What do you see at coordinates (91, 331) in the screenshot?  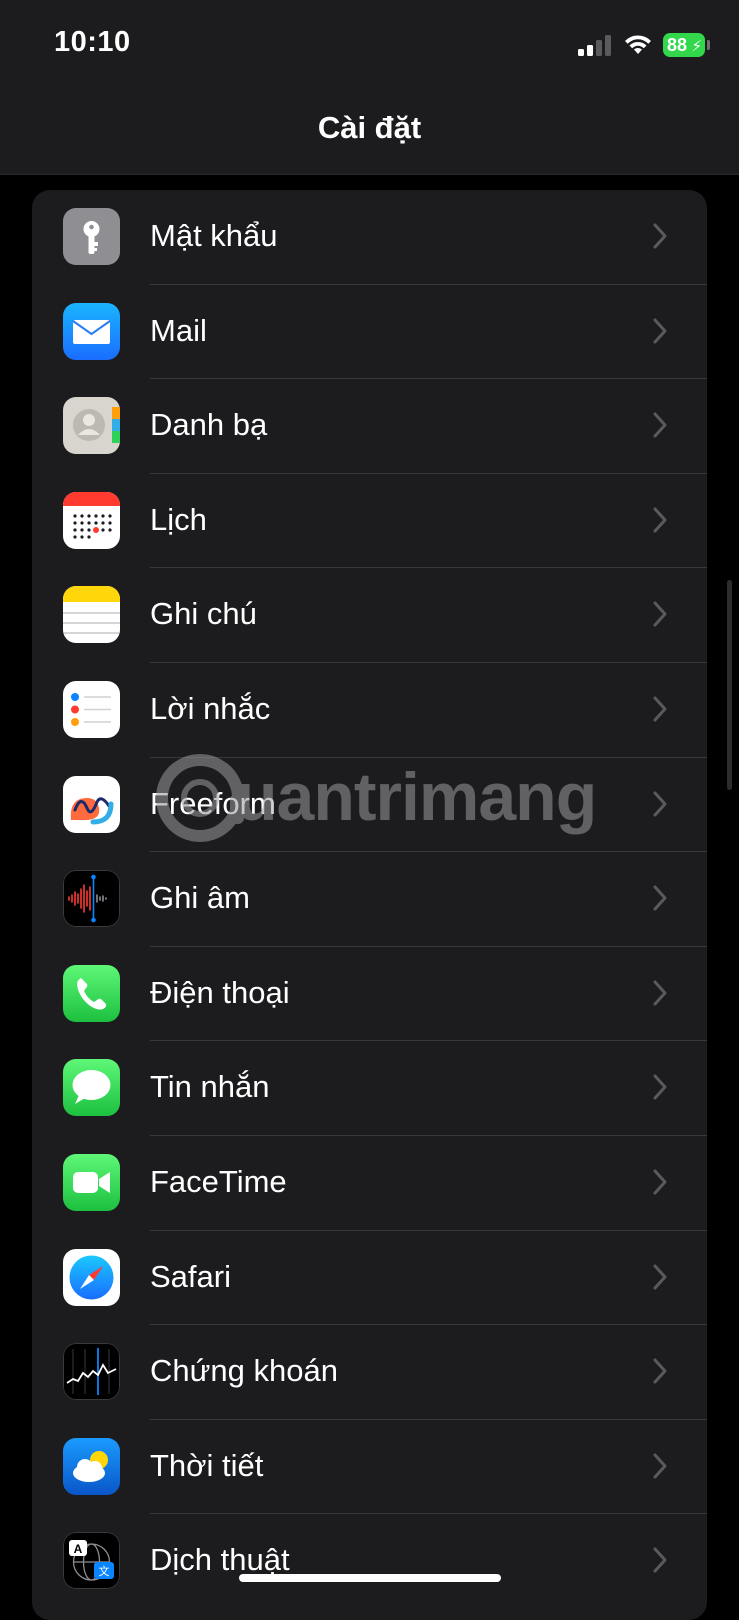 I see `mail-icon` at bounding box center [91, 331].